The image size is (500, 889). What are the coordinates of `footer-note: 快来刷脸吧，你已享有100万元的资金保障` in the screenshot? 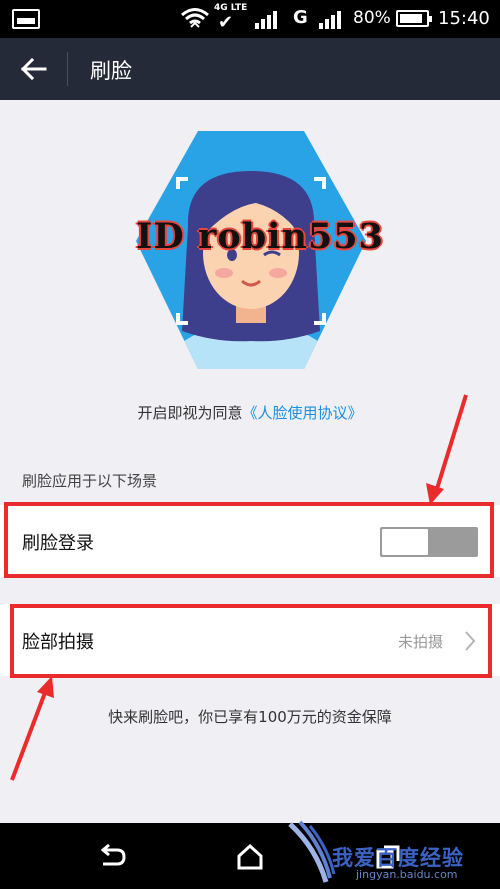 It's located at (250, 717).